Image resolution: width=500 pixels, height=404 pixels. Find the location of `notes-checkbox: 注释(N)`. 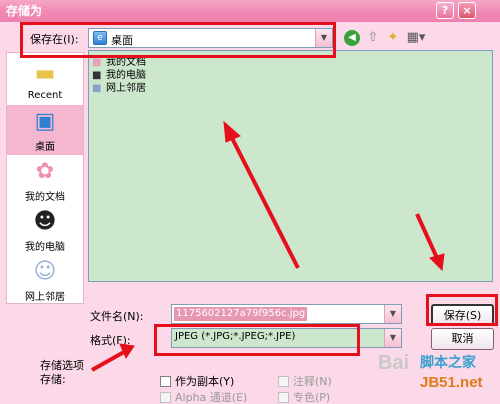

notes-checkbox: 注释(N) is located at coordinates (305, 381).